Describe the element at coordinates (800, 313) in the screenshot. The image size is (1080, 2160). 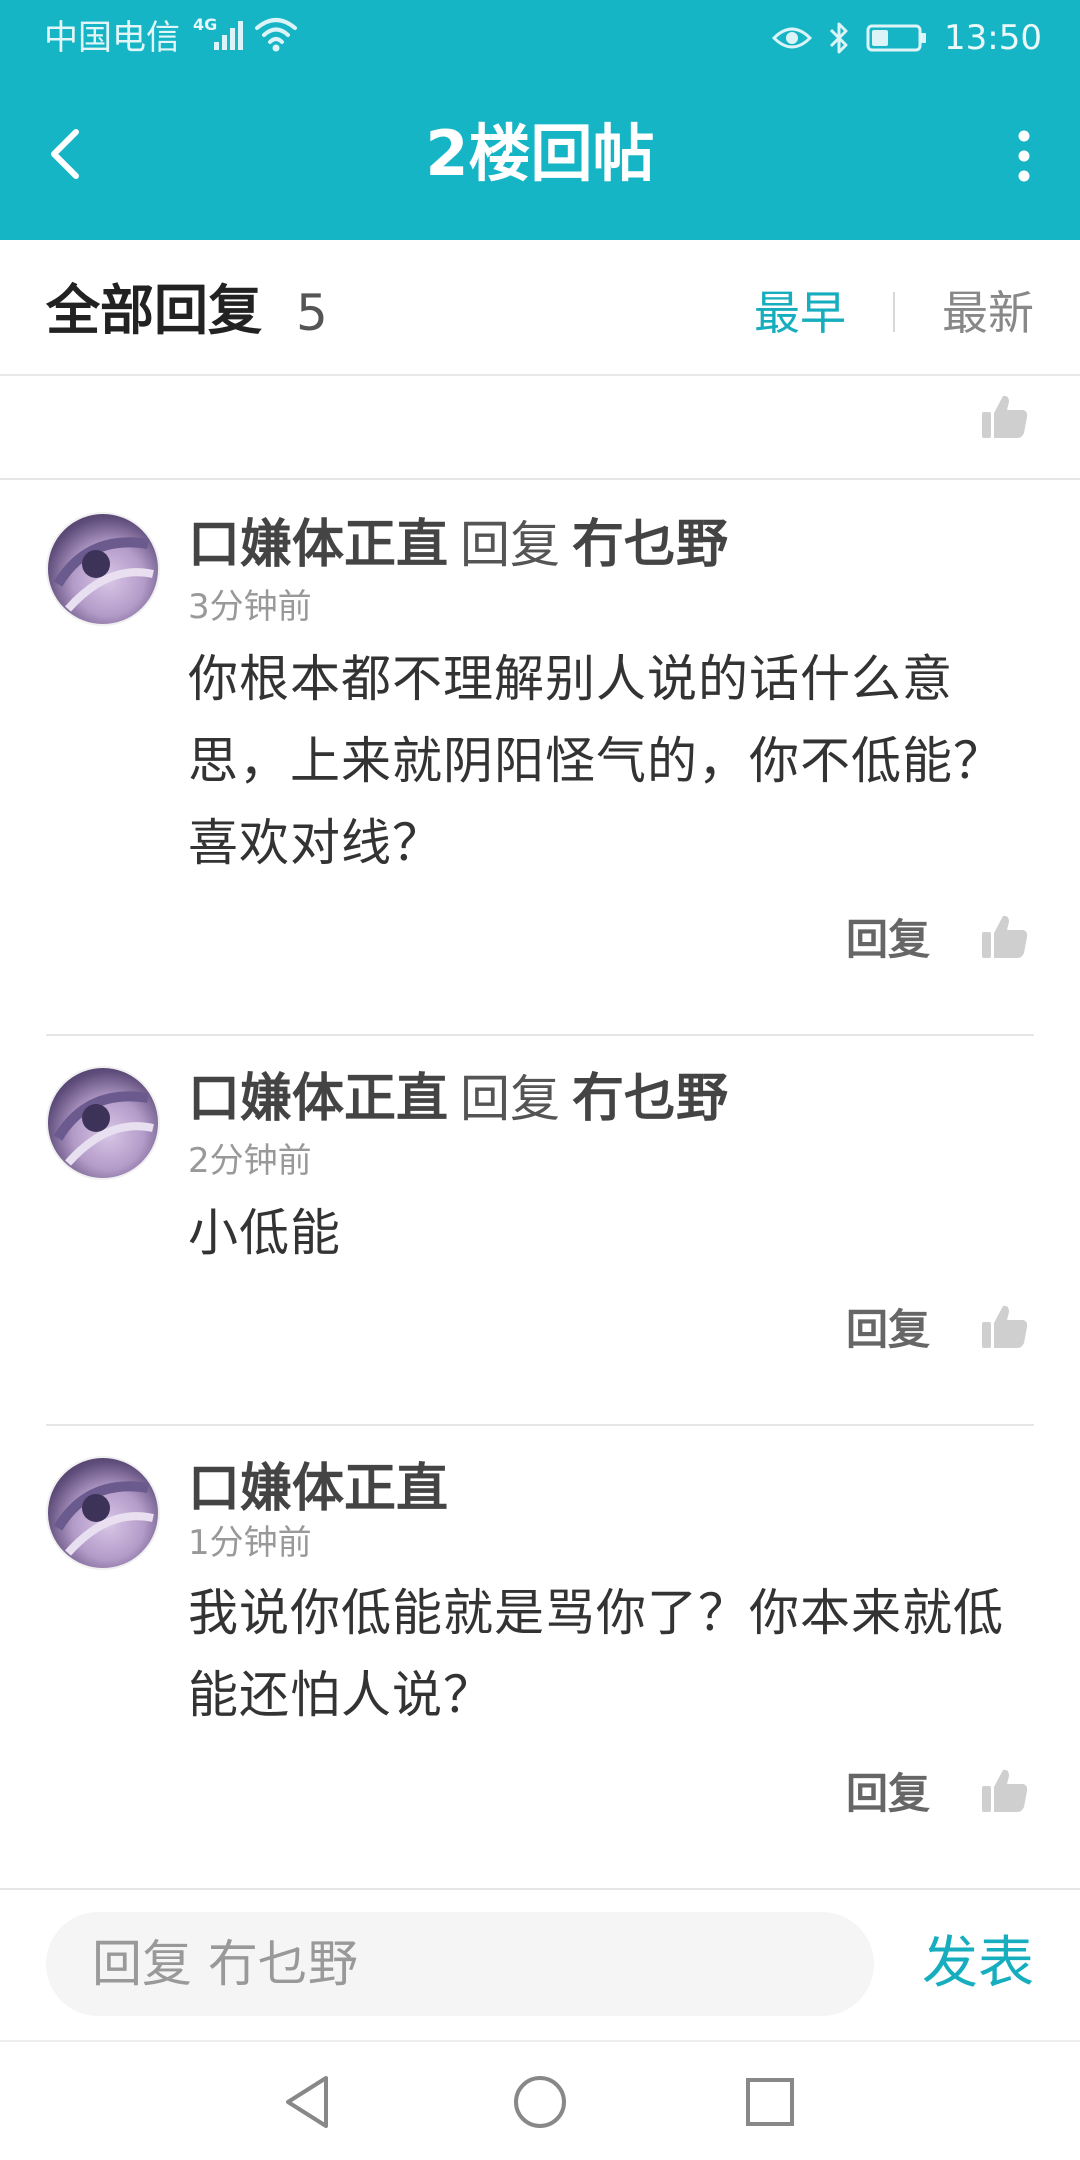
I see `sort-earliest-tab: 最早` at that location.